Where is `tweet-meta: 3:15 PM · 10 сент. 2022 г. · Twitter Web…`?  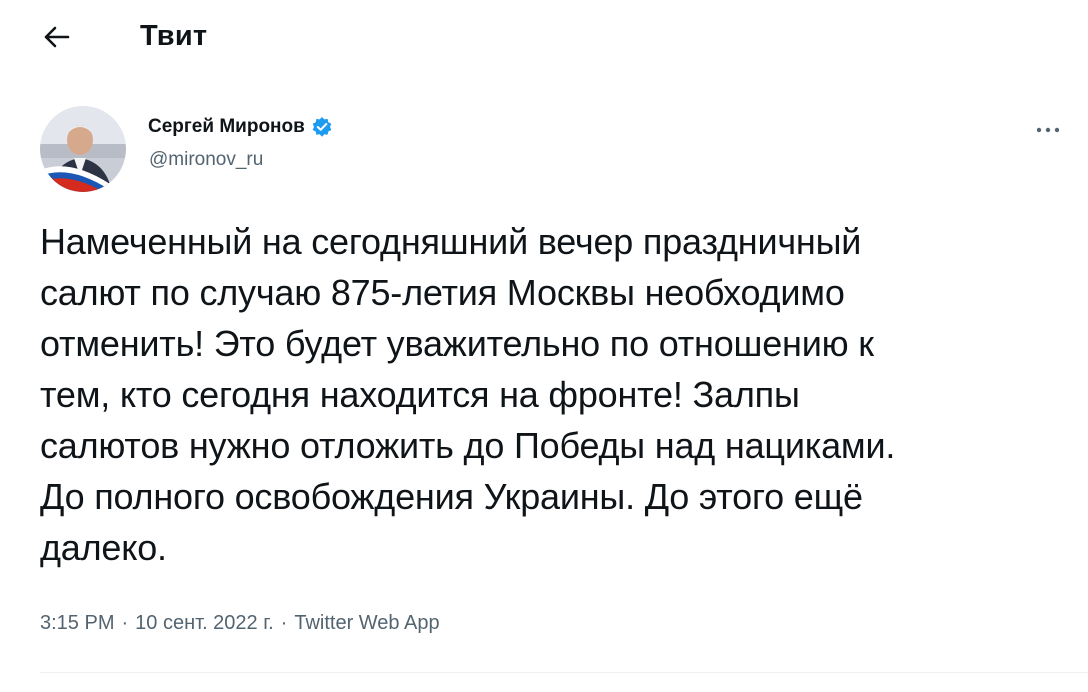 tweet-meta: 3:15 PM · 10 сент. 2022 г. · Twitter Web… is located at coordinates (240, 623).